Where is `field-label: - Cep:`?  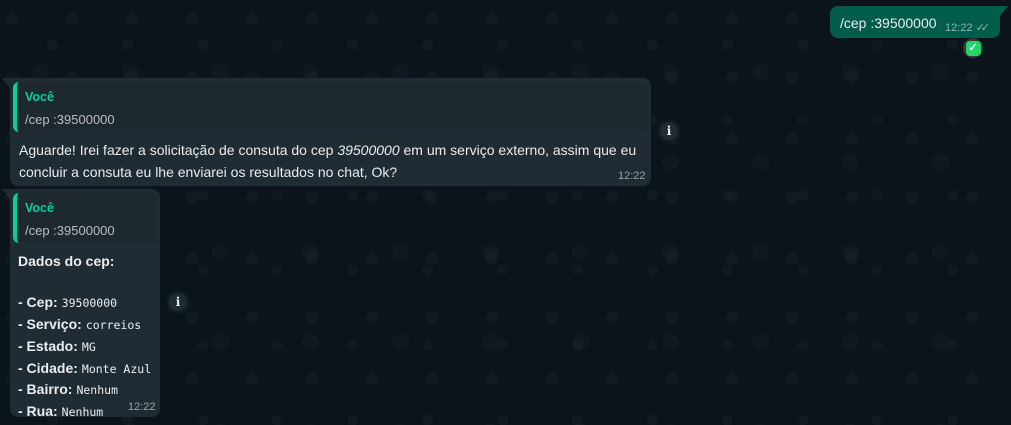 field-label: - Cep: is located at coordinates (38, 302).